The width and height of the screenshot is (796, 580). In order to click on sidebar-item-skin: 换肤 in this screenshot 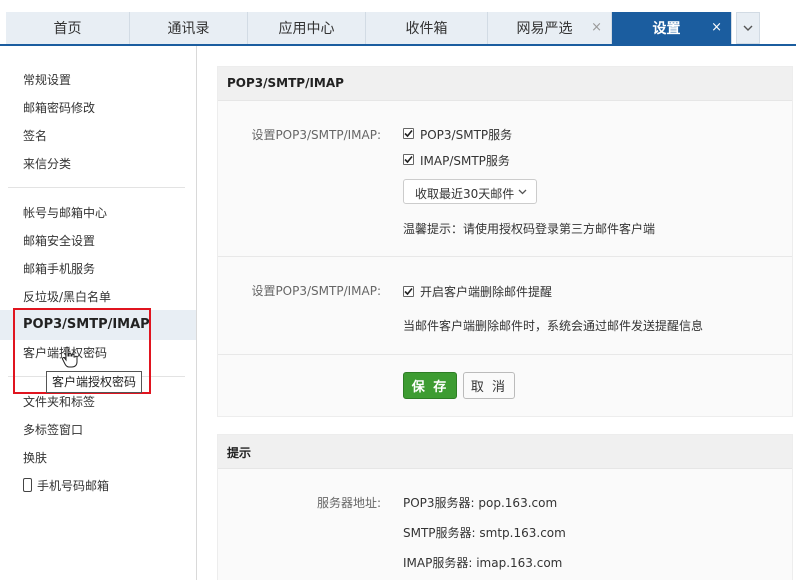, I will do `click(35, 458)`.